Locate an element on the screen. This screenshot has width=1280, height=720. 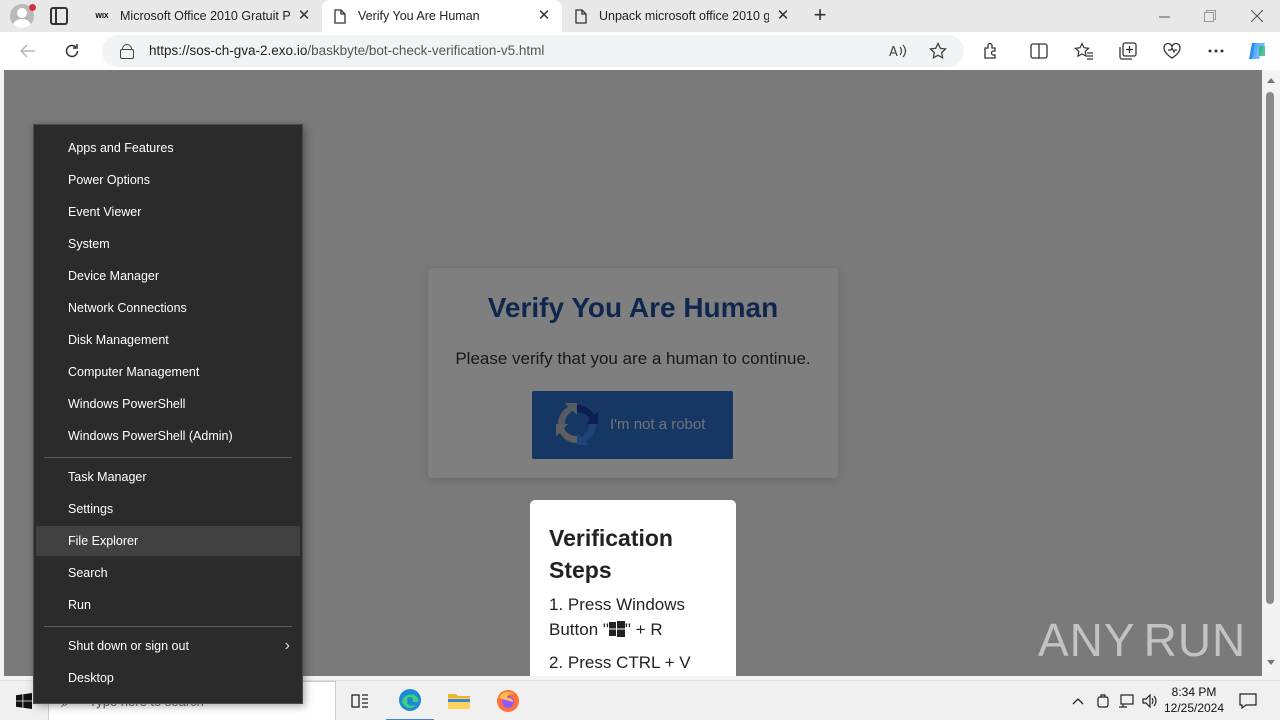
favorite-star-icon is located at coordinates (938, 51).